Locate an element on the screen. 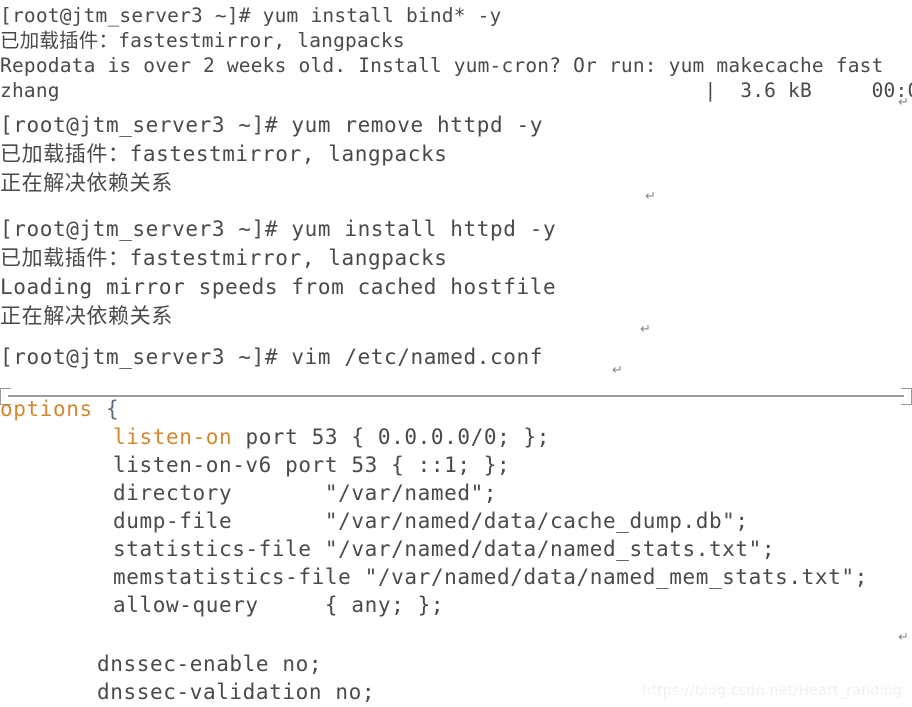 This screenshot has width=912, height=707. section-divider is located at coordinates (456, 396).